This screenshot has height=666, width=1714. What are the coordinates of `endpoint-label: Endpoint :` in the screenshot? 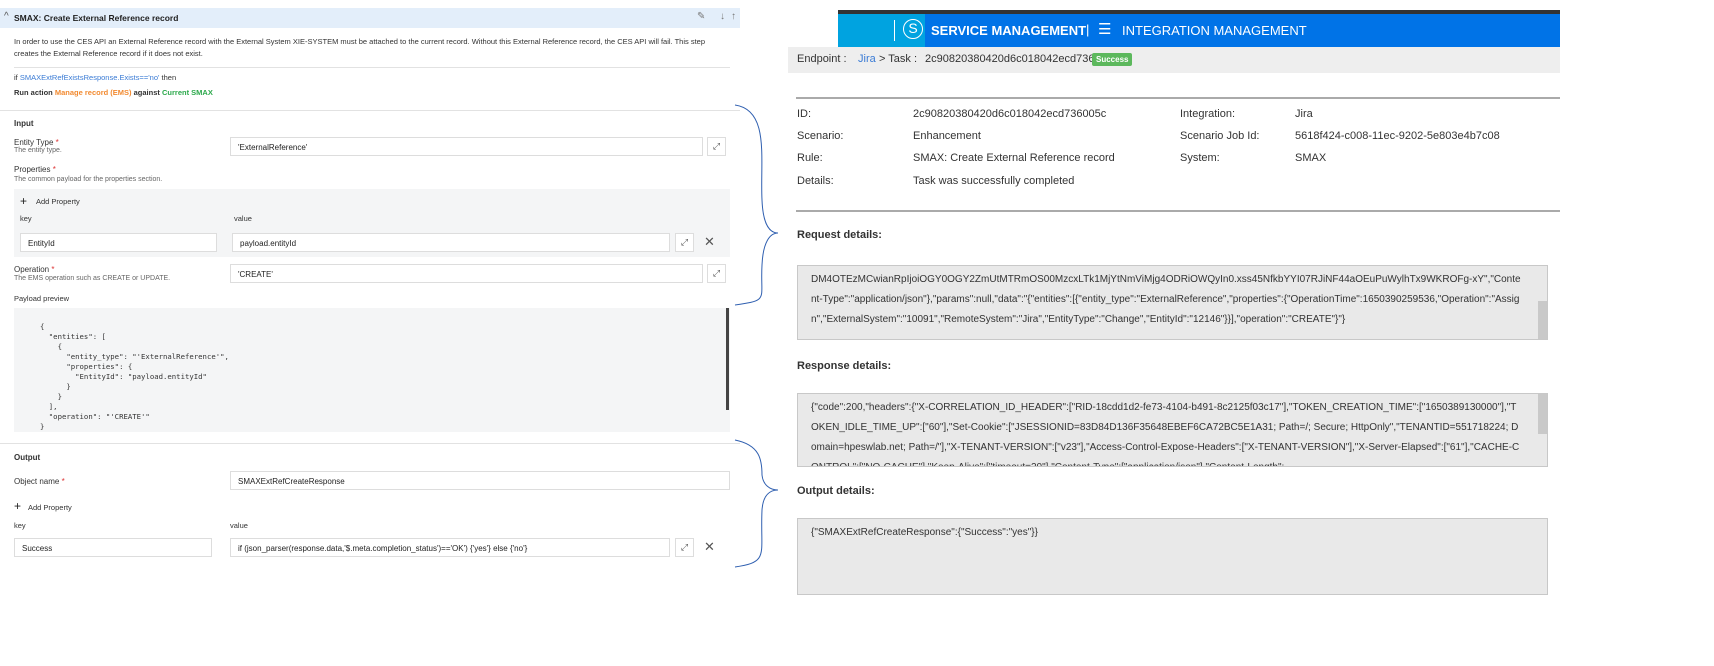 It's located at (822, 59).